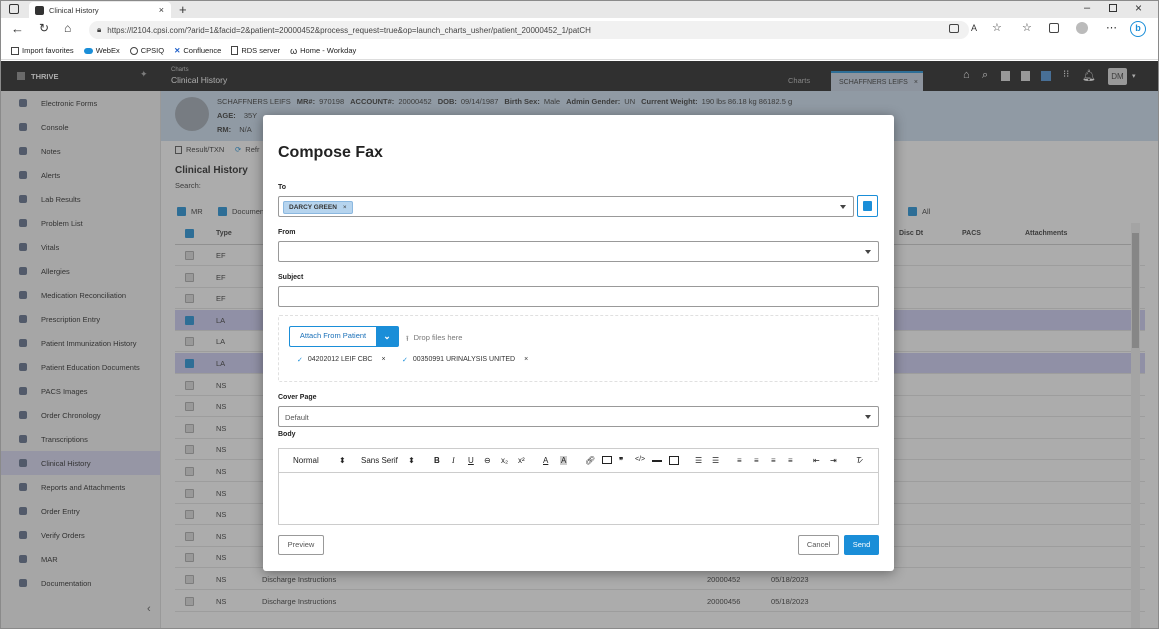  I want to click on read-aloud-icon: A, so click(974, 28).